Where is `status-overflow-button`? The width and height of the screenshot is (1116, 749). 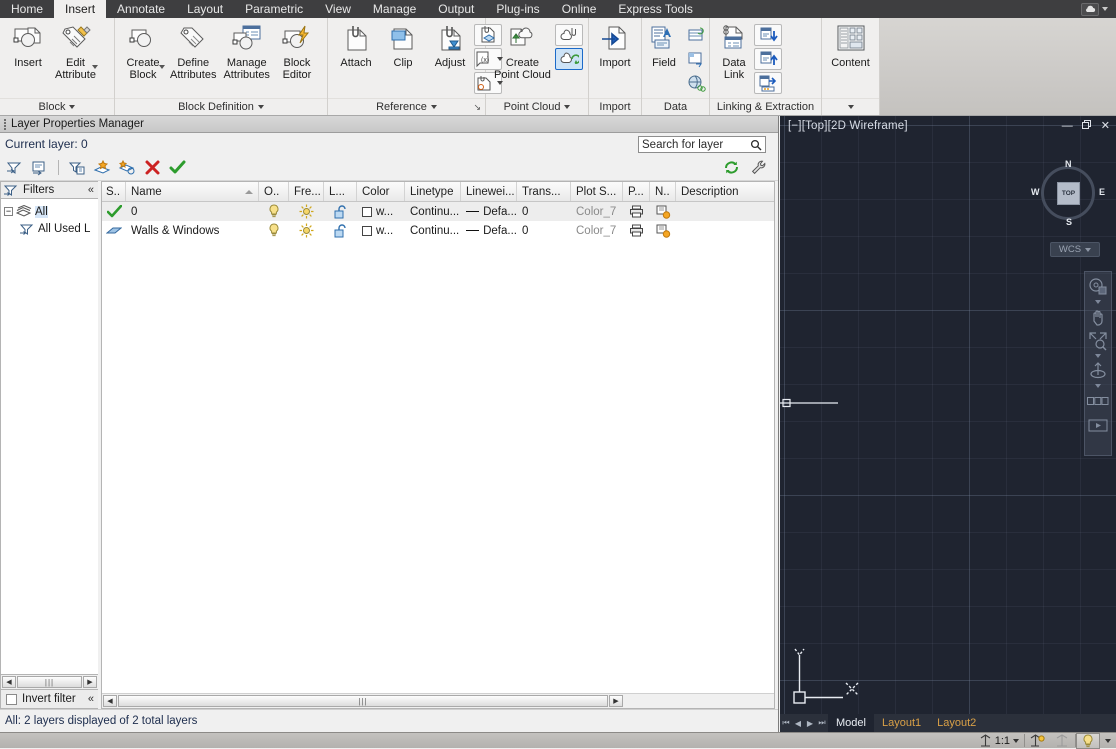 status-overflow-button is located at coordinates (1108, 741).